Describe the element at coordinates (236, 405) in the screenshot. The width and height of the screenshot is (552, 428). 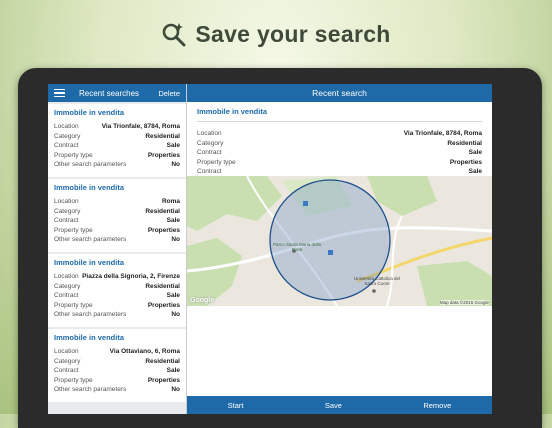
I see `start-button: Start` at that location.